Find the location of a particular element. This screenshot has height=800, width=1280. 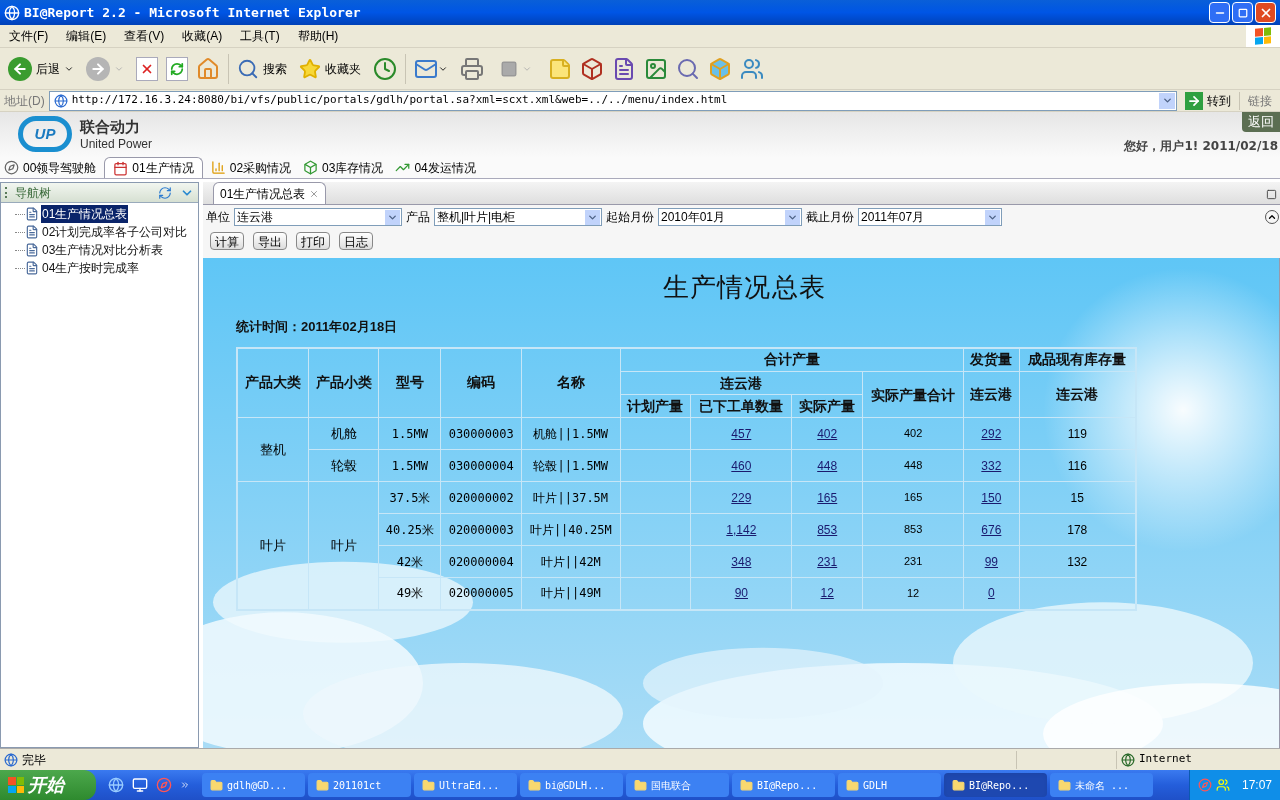

document-button is located at coordinates (624, 68).